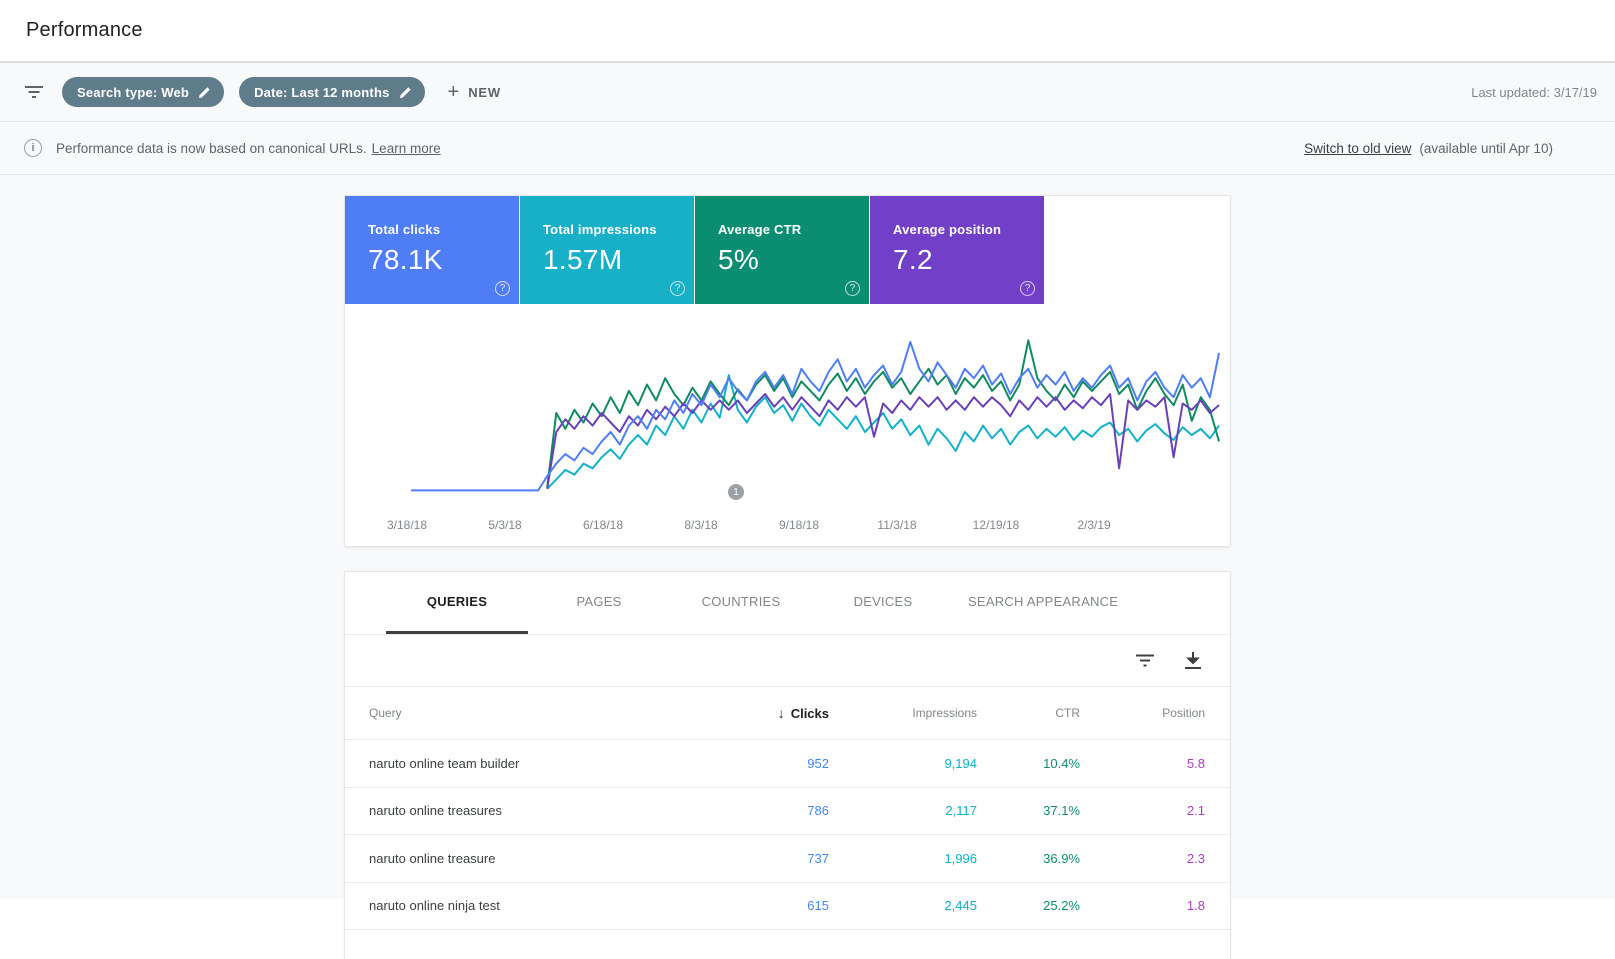  Describe the element at coordinates (405, 259) in the screenshot. I see `total-clicks-value: 78.1K` at that location.